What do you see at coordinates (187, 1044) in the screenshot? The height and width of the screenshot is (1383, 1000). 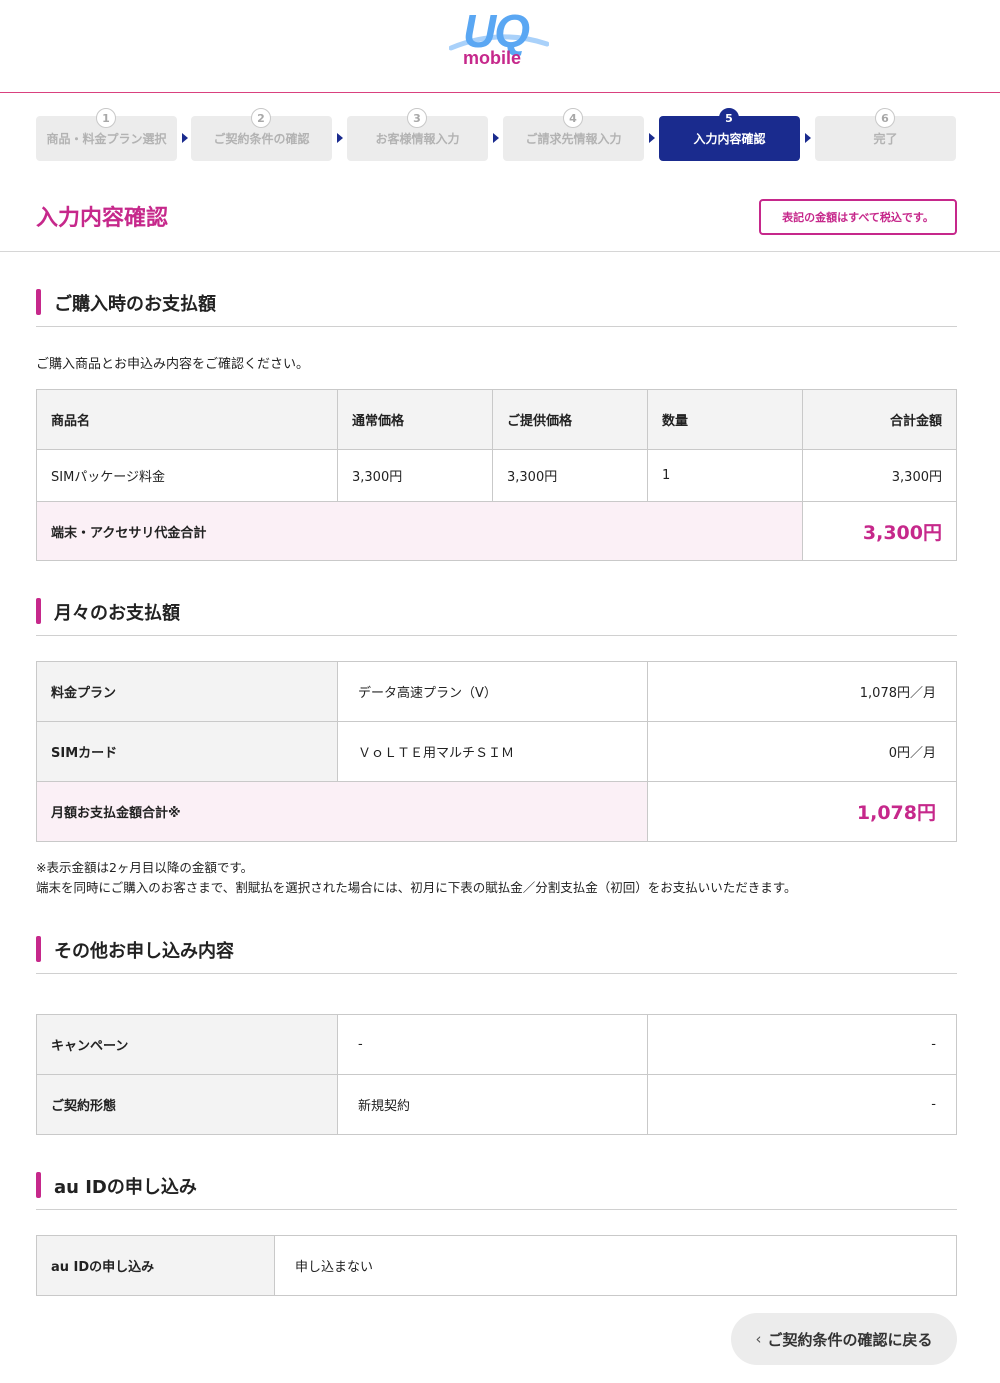 I see `row-label: キャンペーン` at bounding box center [187, 1044].